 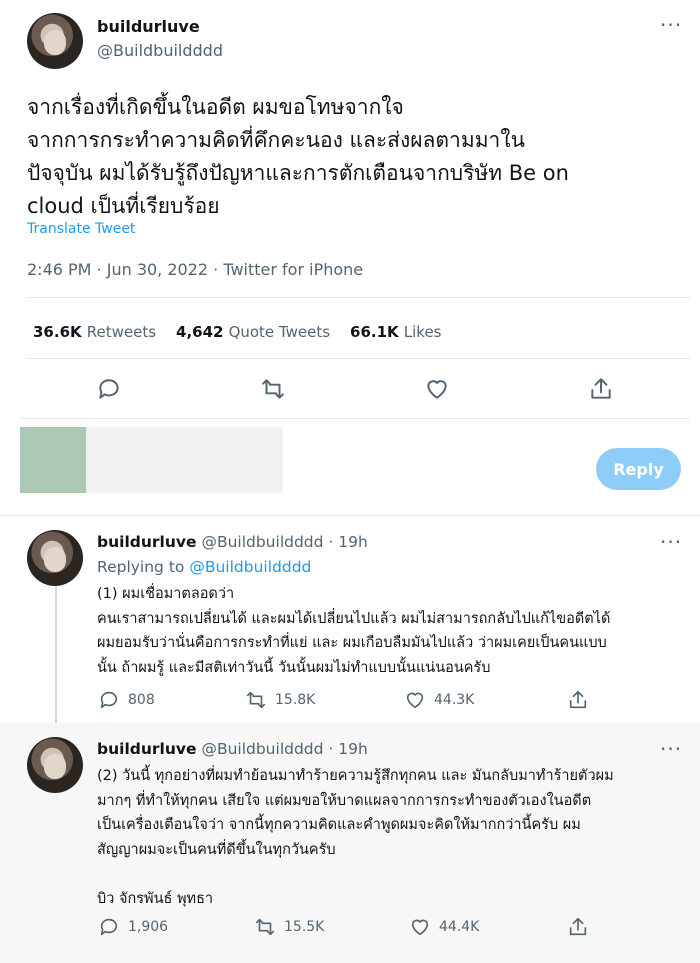 What do you see at coordinates (304, 927) in the screenshot?
I see `retweet-count: 15.5K` at bounding box center [304, 927].